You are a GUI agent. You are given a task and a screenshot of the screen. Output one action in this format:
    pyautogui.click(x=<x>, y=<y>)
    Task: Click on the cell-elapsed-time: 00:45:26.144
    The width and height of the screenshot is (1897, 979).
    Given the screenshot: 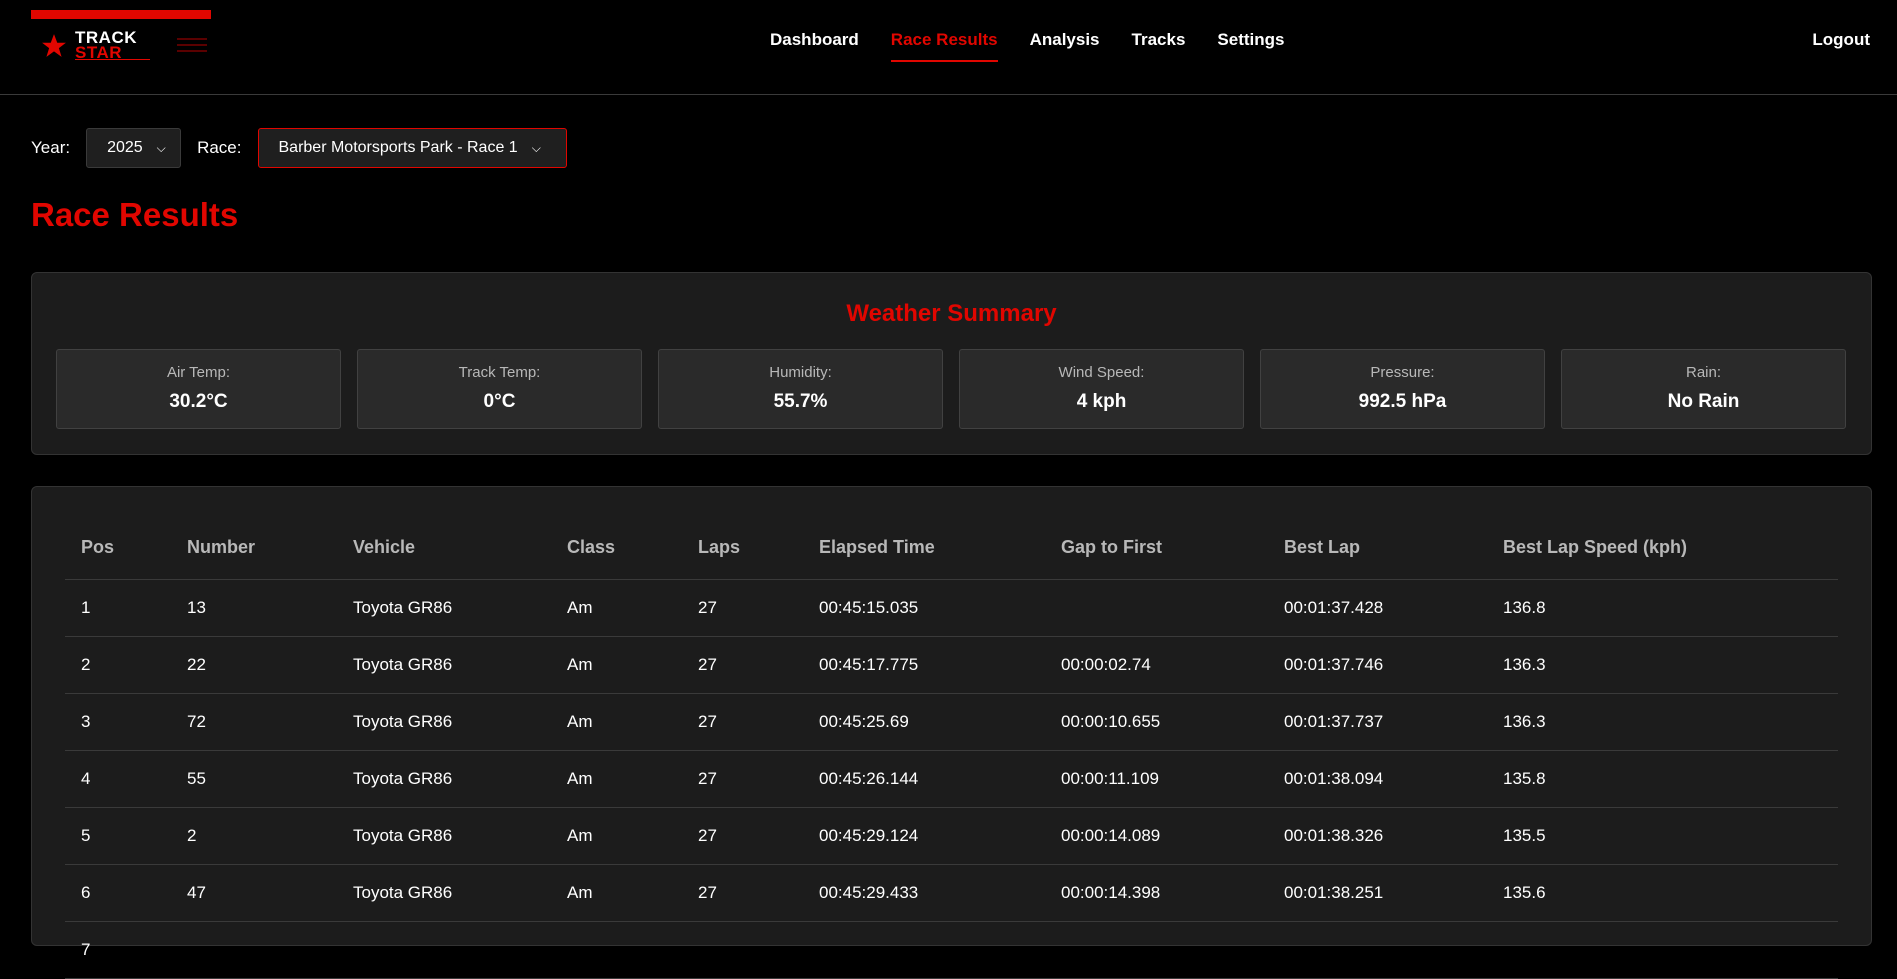 What is the action you would take?
    pyautogui.click(x=924, y=779)
    